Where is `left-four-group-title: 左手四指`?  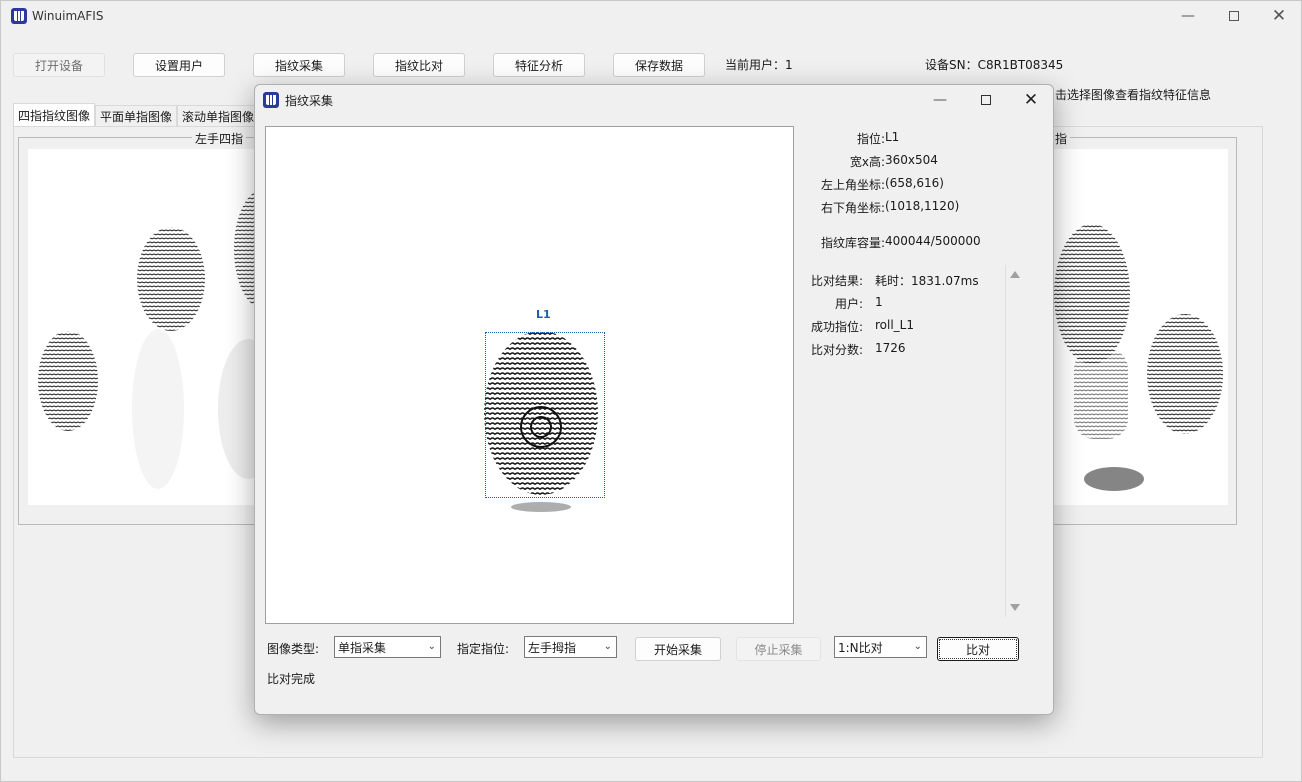 left-four-group-title: 左手四指 is located at coordinates (219, 138).